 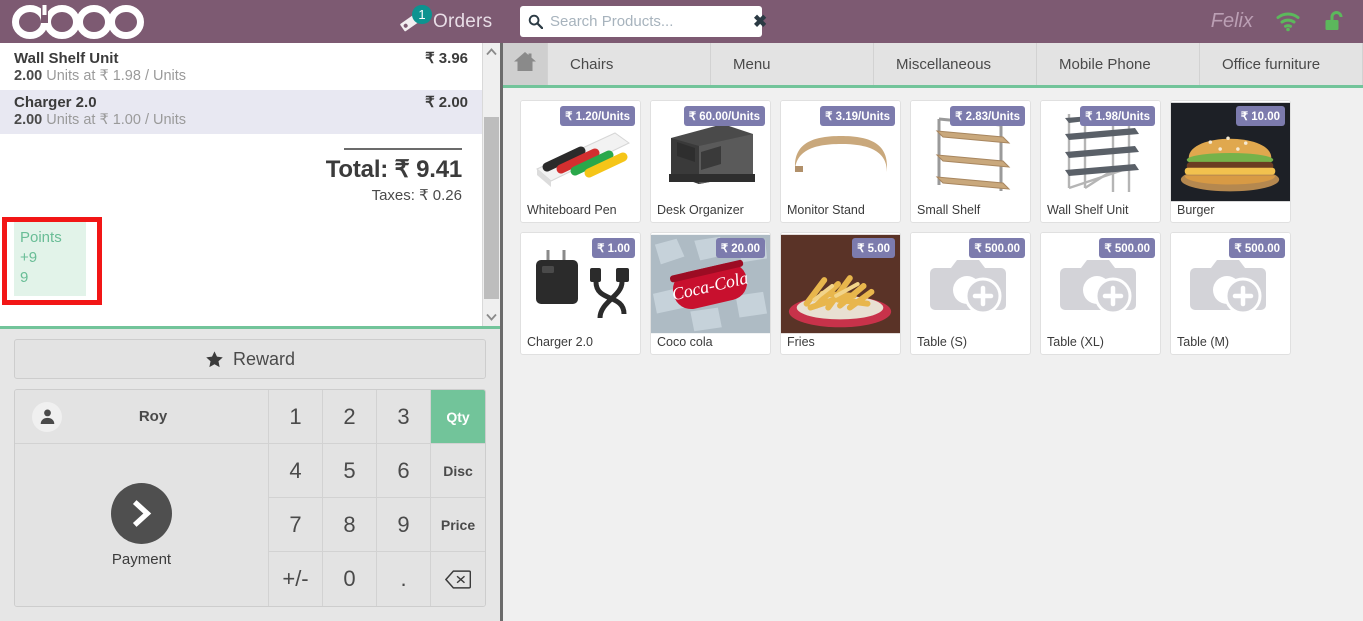 What do you see at coordinates (597, 116) in the screenshot?
I see `product-price-badge: ₹ 1.20/Units` at bounding box center [597, 116].